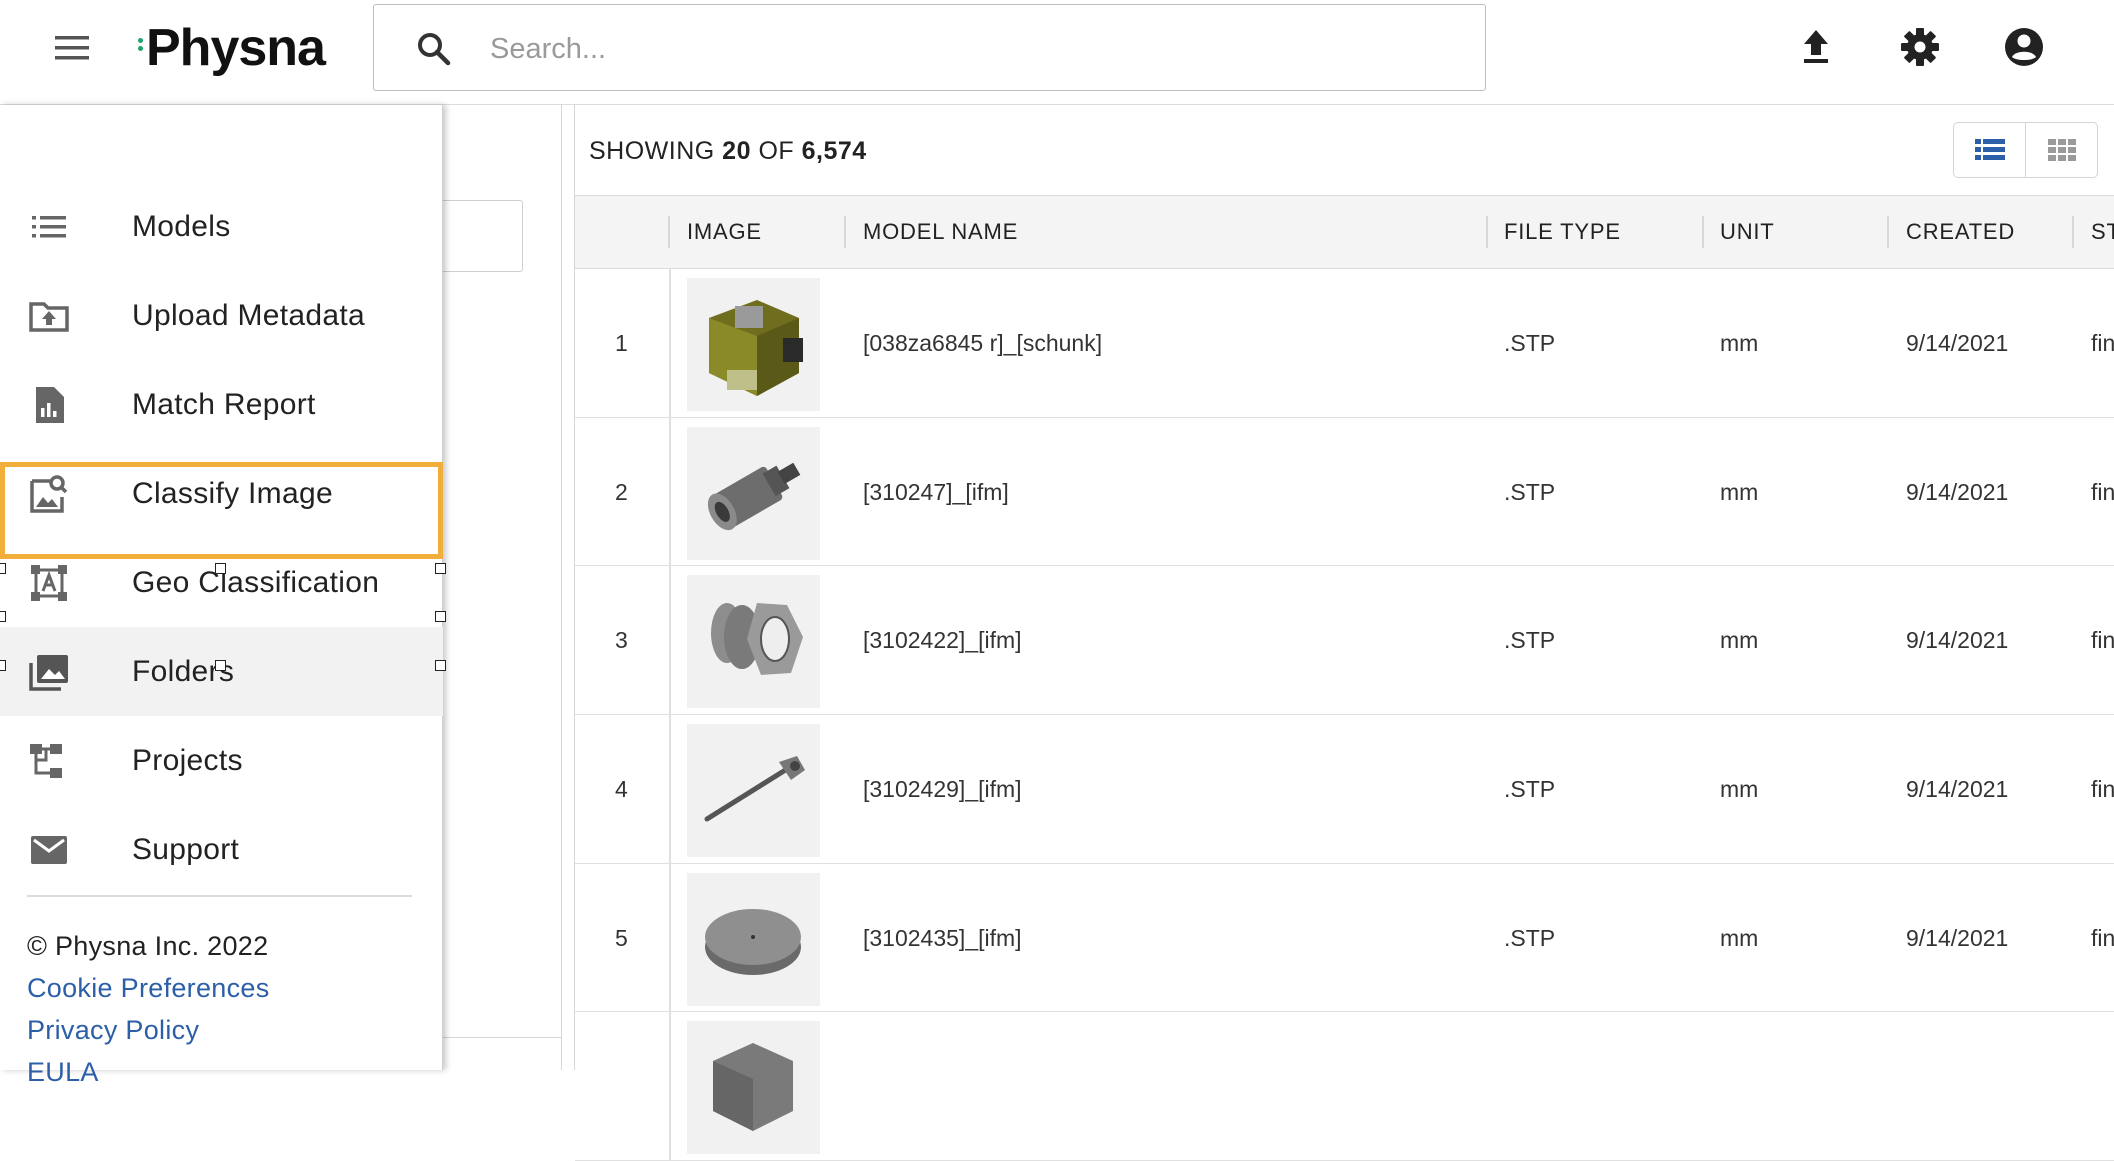 Image resolution: width=2114 pixels, height=1161 pixels. Describe the element at coordinates (1344, 641) in the screenshot. I see `table-row: 3 [3102422]_[ifm] .STP mm 9/14/2021 fin` at that location.